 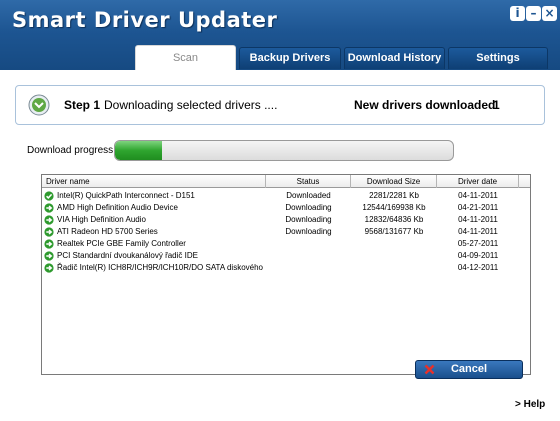 I want to click on tab-settings: Settings, so click(x=498, y=58).